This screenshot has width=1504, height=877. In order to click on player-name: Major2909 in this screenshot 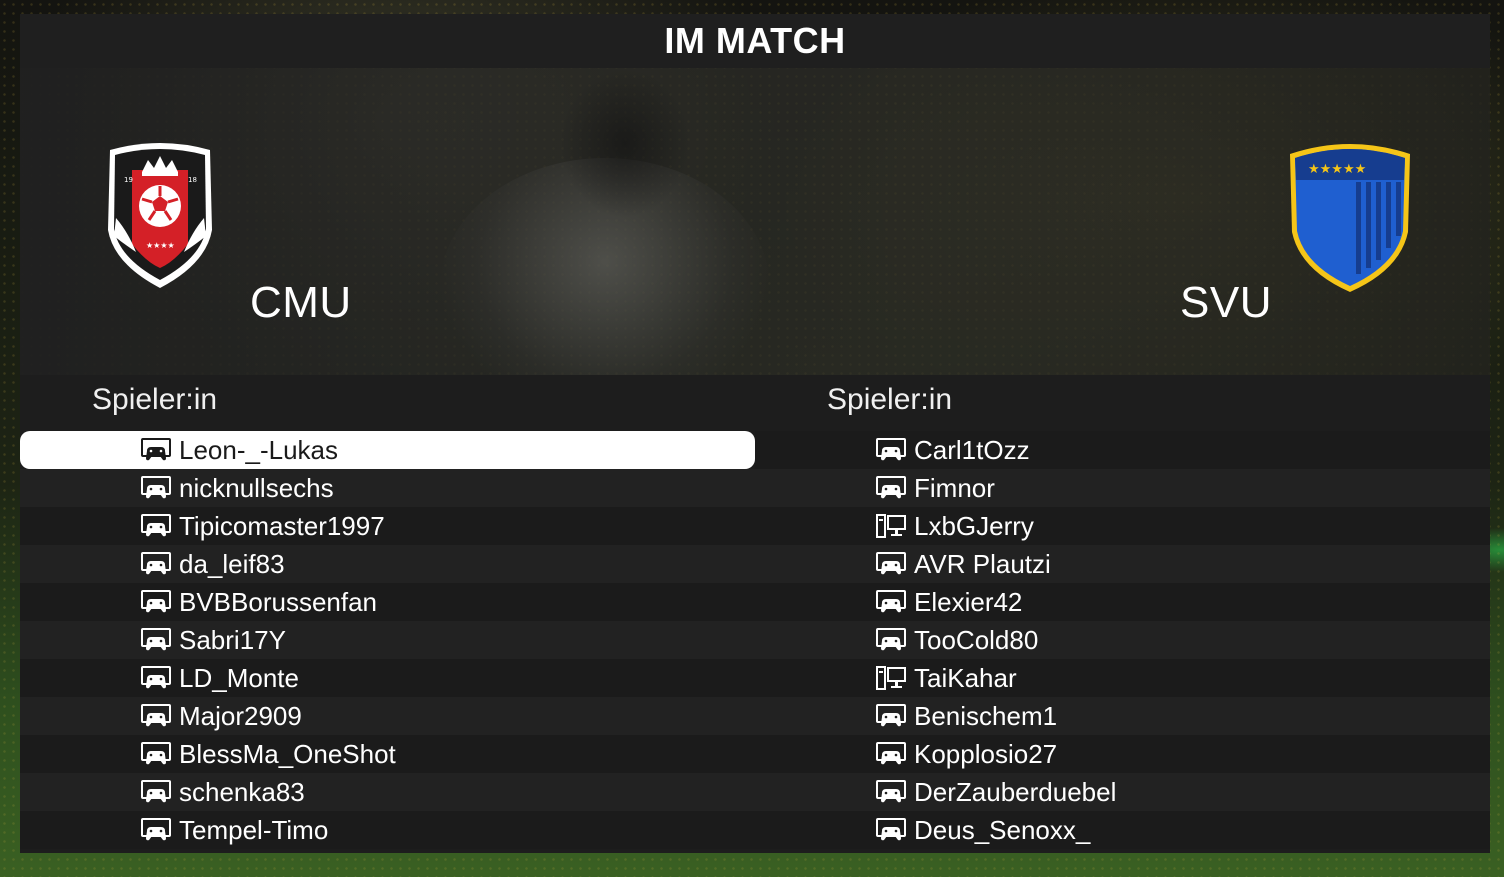, I will do `click(240, 716)`.